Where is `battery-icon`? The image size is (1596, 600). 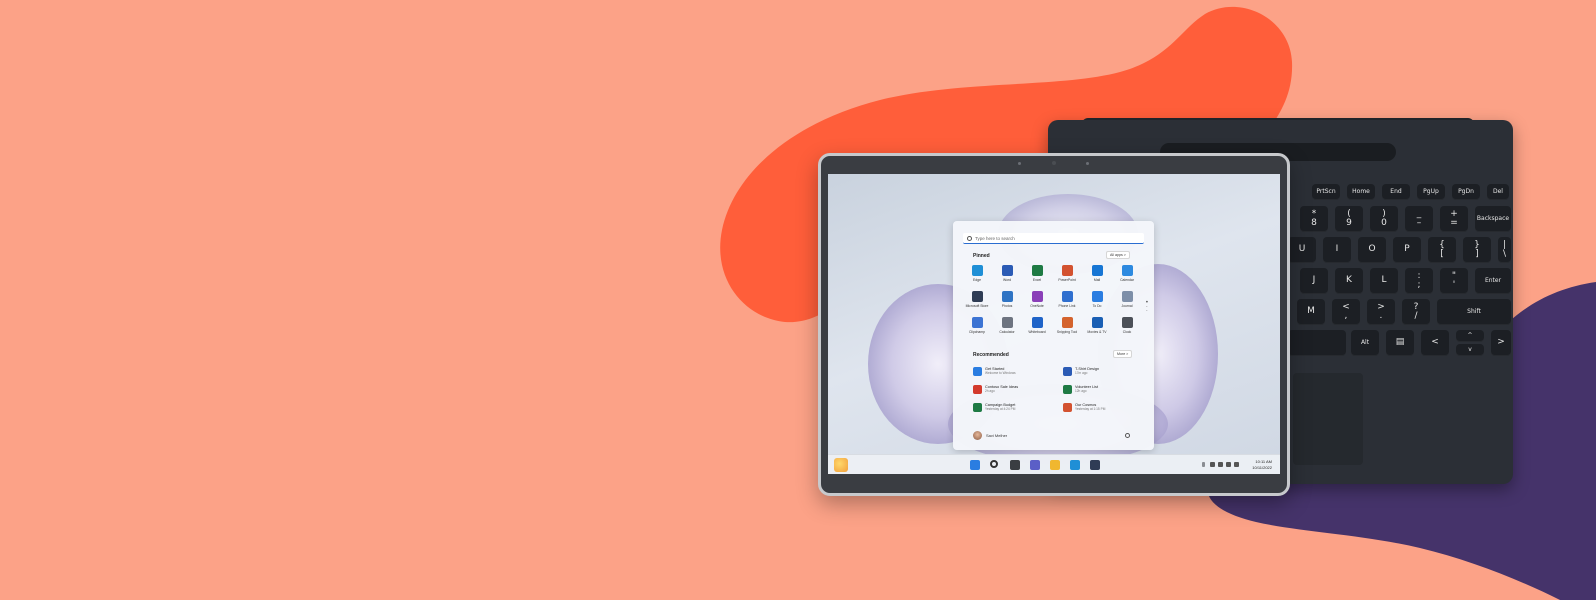
battery-icon is located at coordinates (1236, 464).